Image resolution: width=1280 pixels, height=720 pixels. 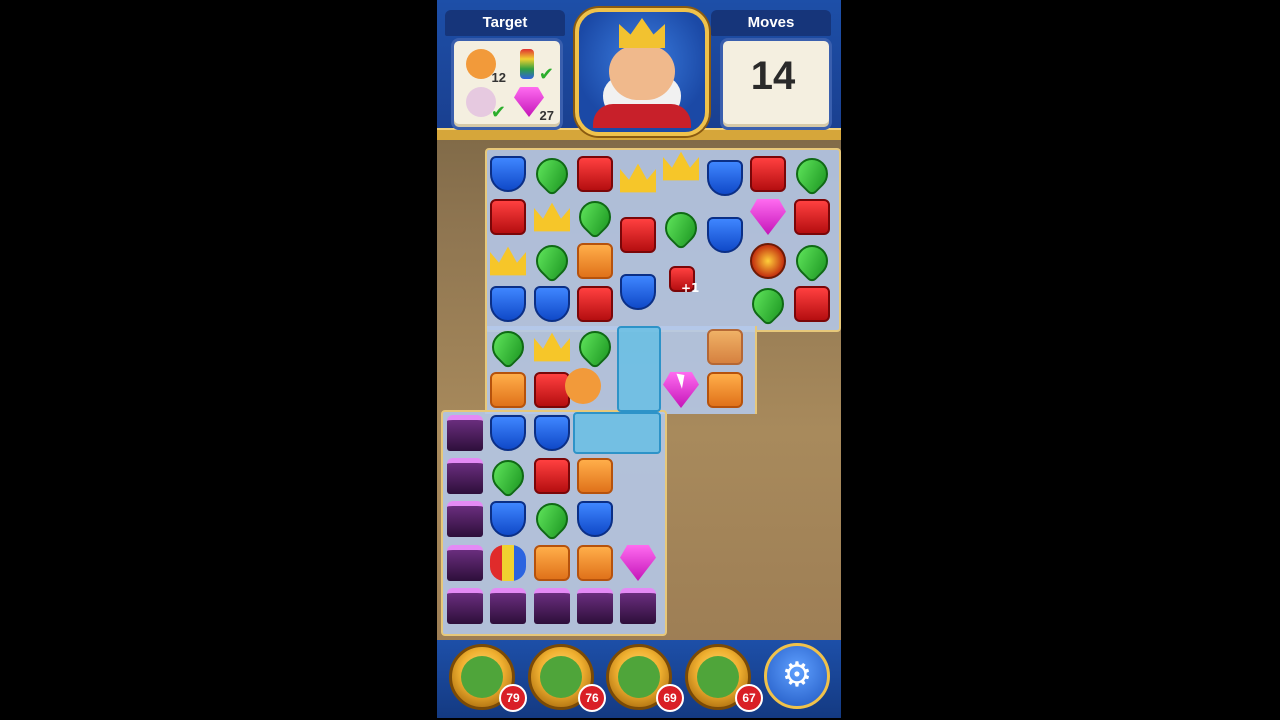 I want to click on bow-arrow-icon, so click(x=561, y=677).